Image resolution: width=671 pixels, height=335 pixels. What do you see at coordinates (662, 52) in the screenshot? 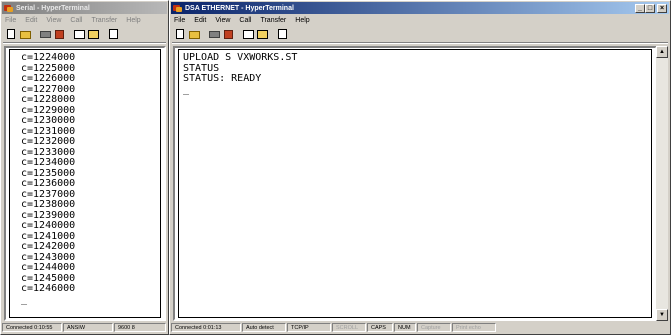
I see `scroll-up-icon: ▲` at bounding box center [662, 52].